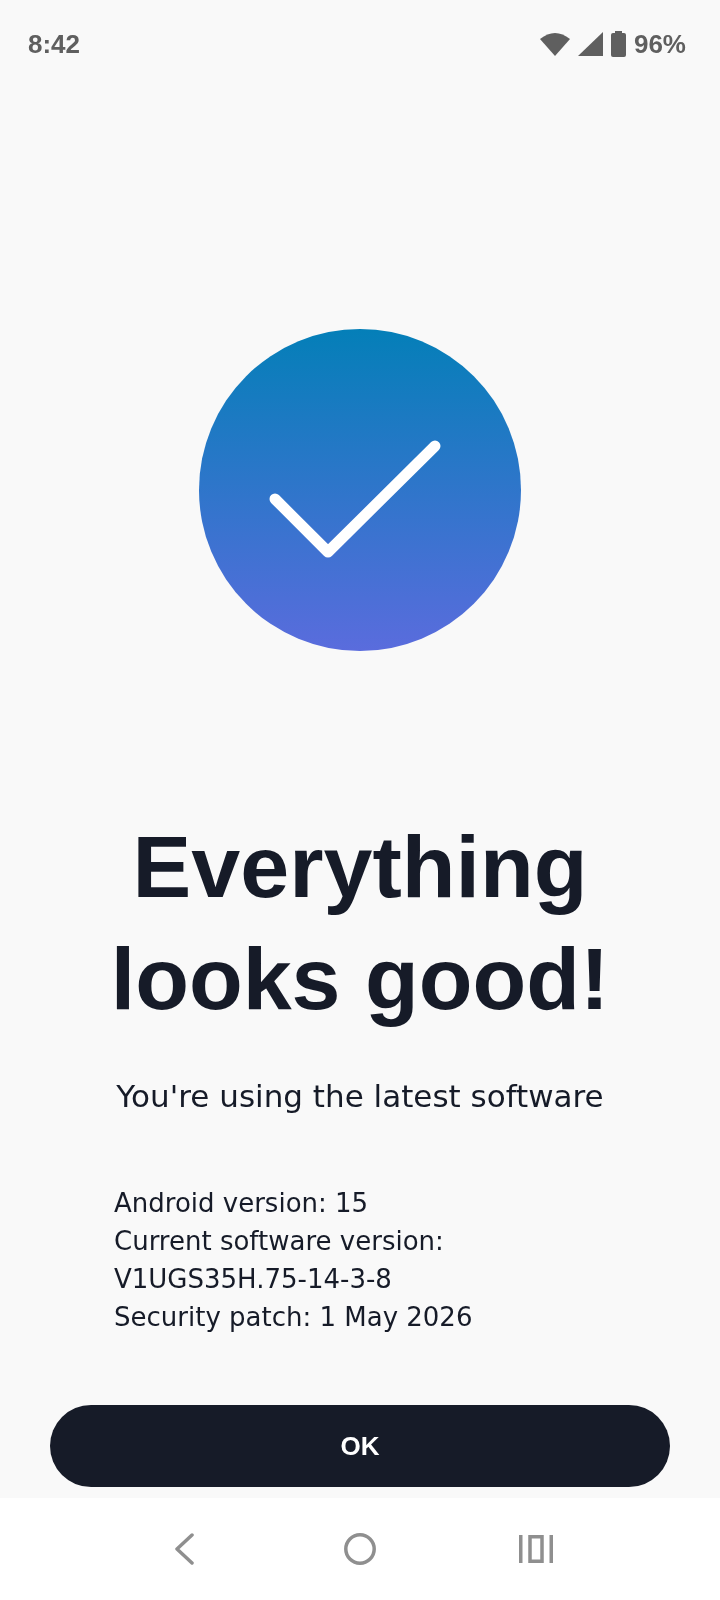 Image resolution: width=720 pixels, height=1600 pixels. I want to click on ok-button: OK, so click(360, 1446).